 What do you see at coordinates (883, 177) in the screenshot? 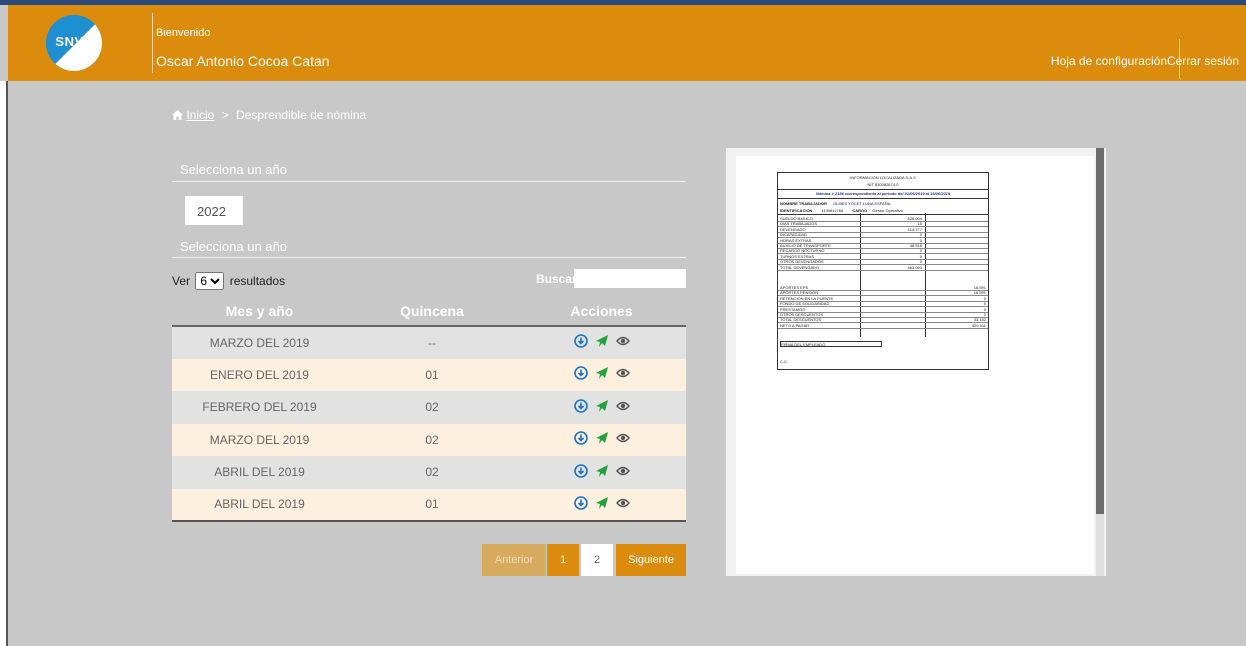
I see `doc-company: INFORMACION LOCALIZADA S.A.S` at bounding box center [883, 177].